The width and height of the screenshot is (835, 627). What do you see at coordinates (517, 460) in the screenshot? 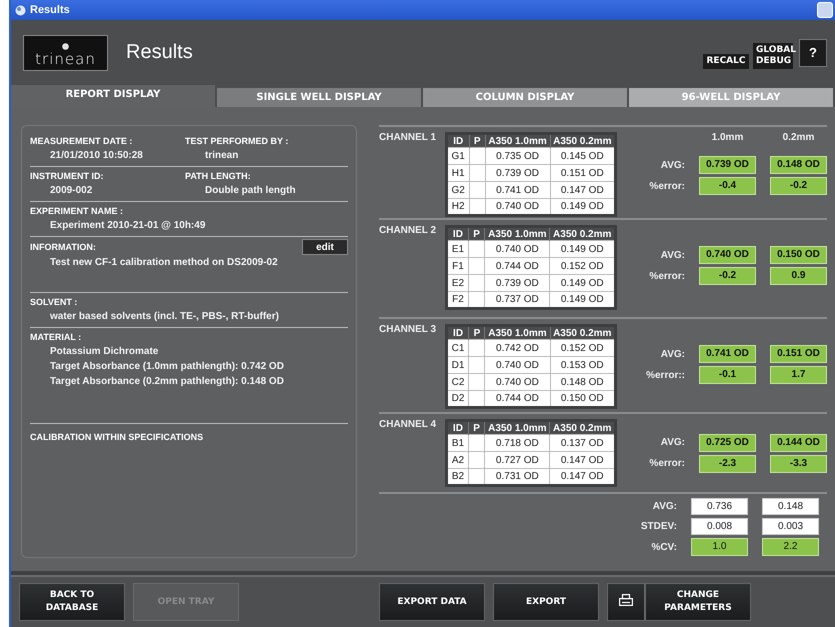
I see `table-cell: 0.727 OD` at bounding box center [517, 460].